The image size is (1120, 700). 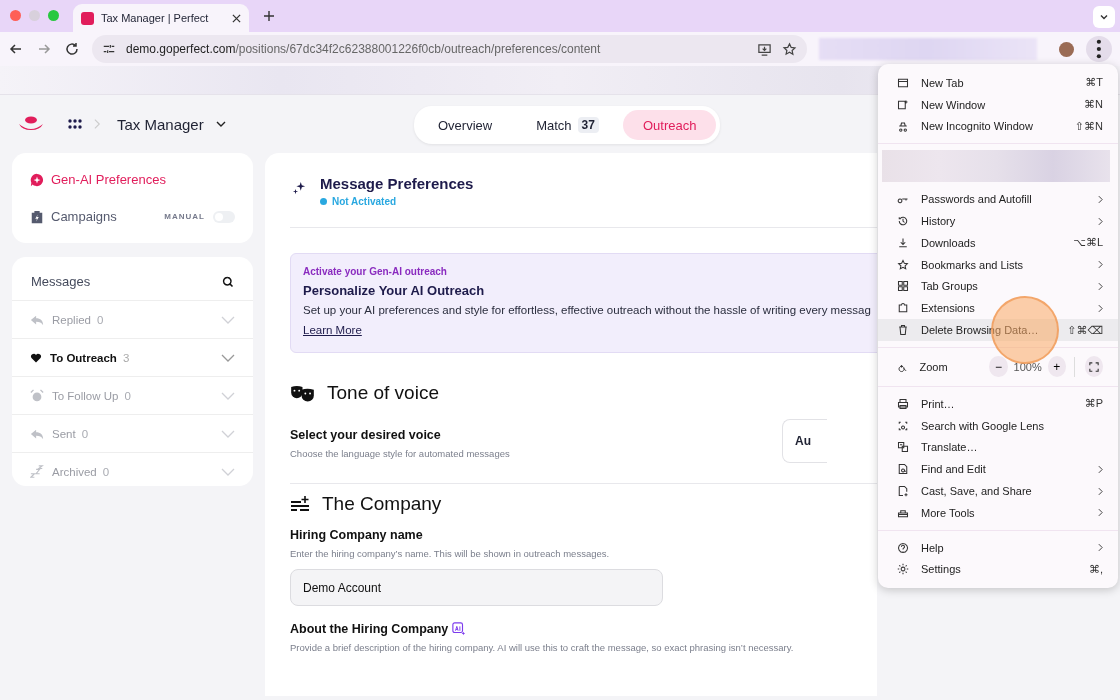 I want to click on menu-item: Settings ⌘,, so click(x=998, y=569).